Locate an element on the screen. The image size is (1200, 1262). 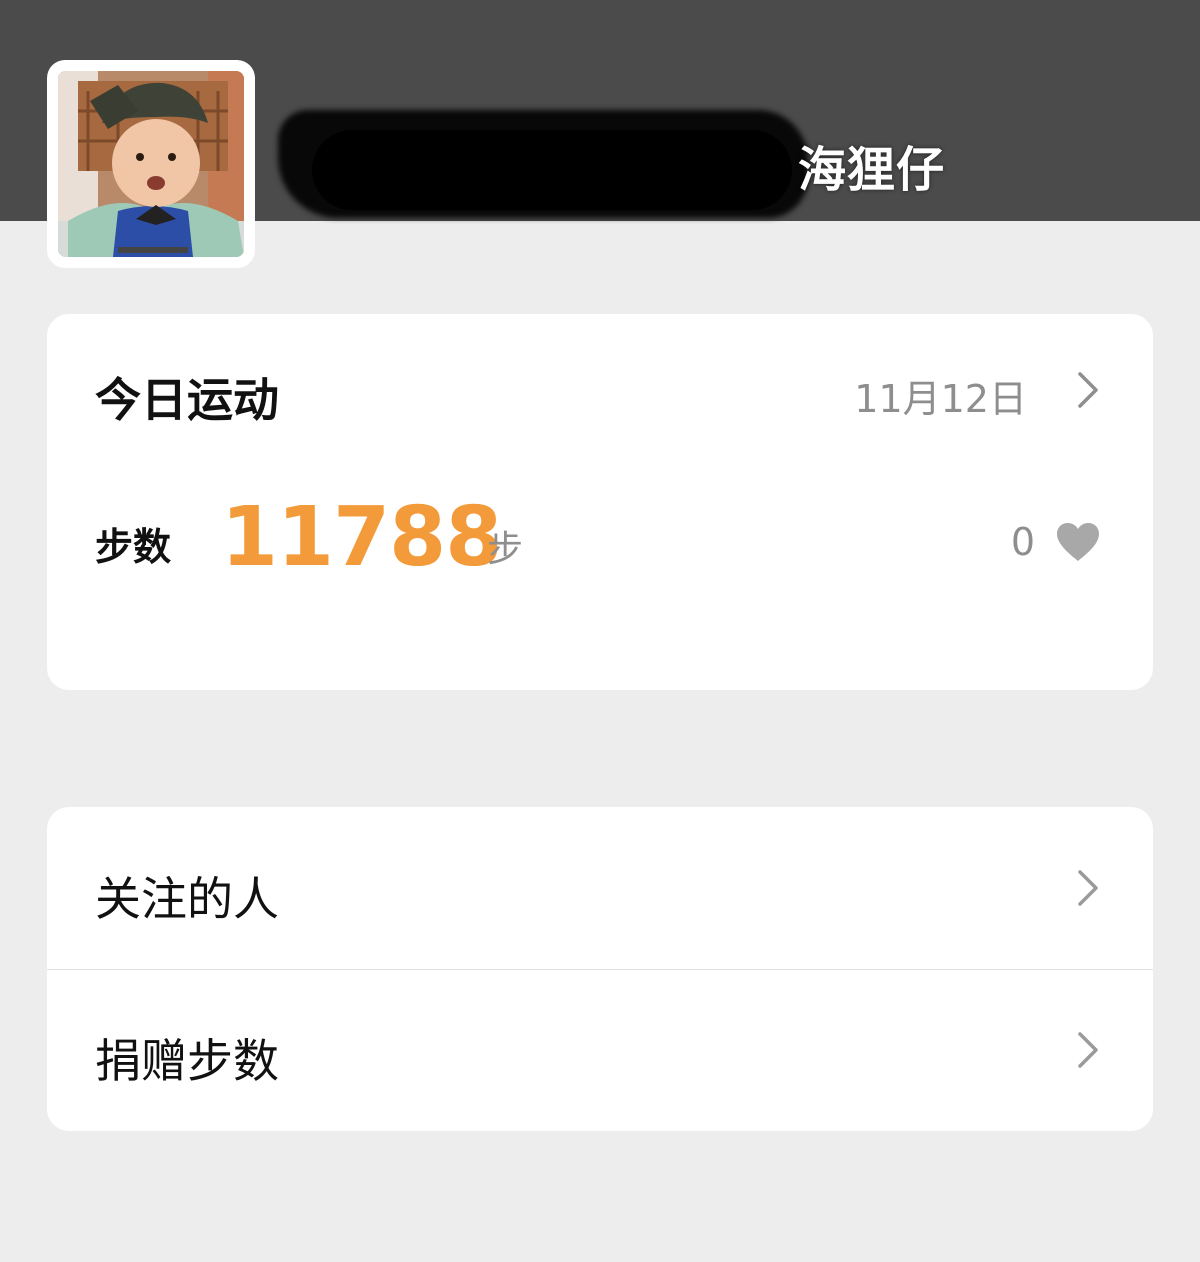
username-area: 海狸仔 is located at coordinates (622, 160).